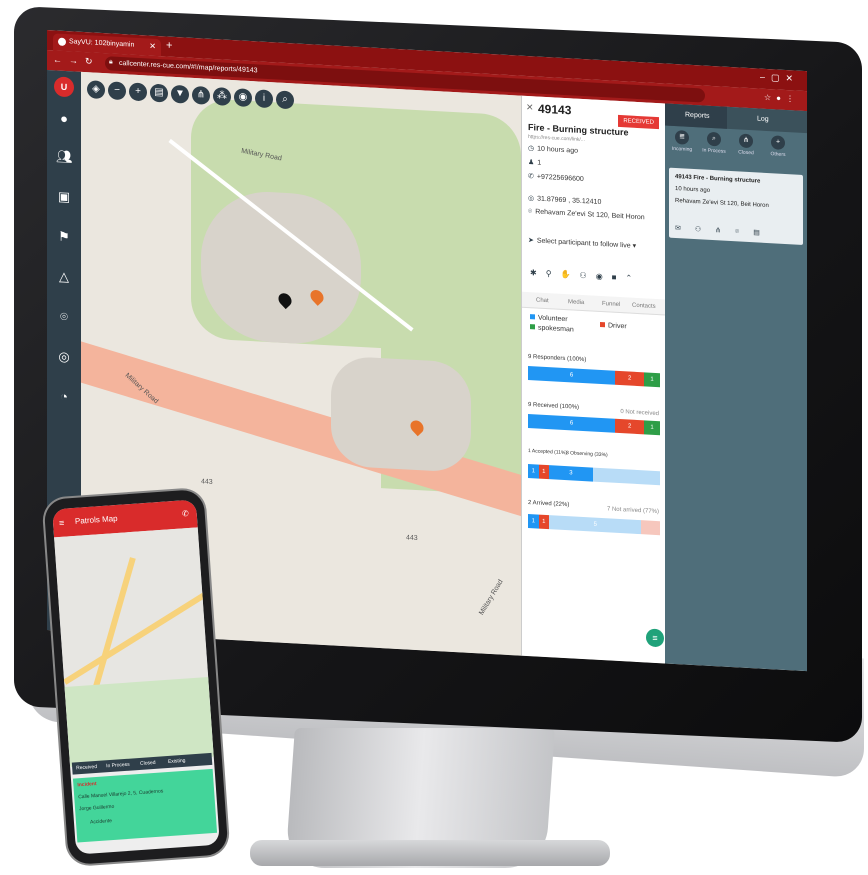  I want to click on report-address-row: ⌾ Rehavam Ze'evi St 120, Beit Horon, so click(586, 215).